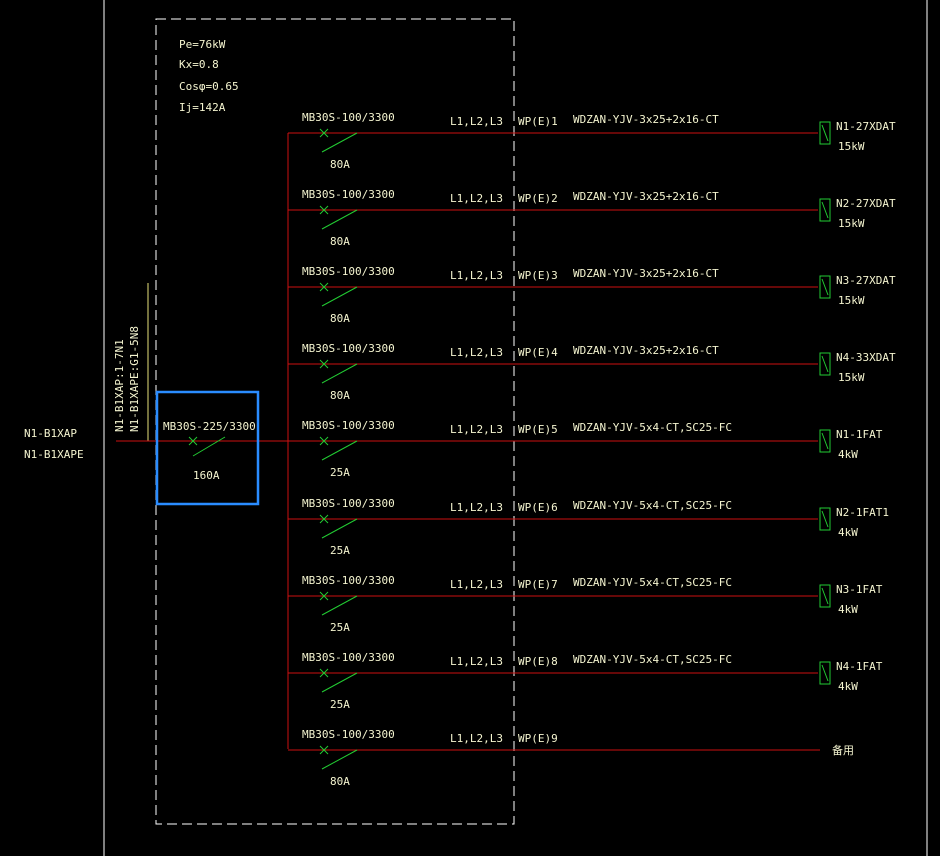  I want to click on circuit-spare-label: 备用, so click(843, 750).